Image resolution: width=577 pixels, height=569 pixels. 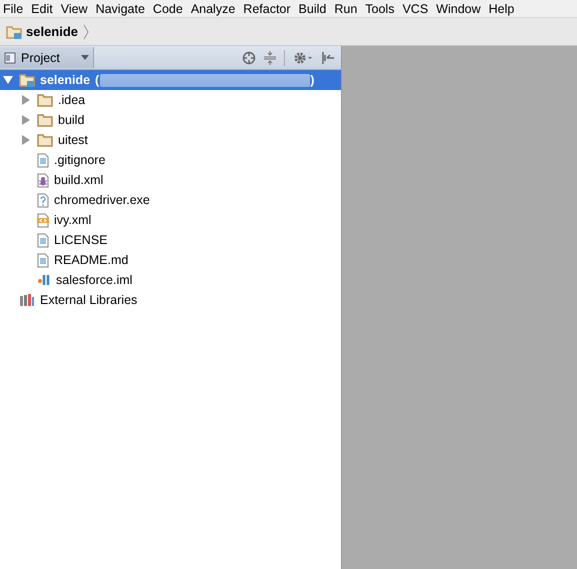 I want to click on hide-panel-icon, so click(x=328, y=57).